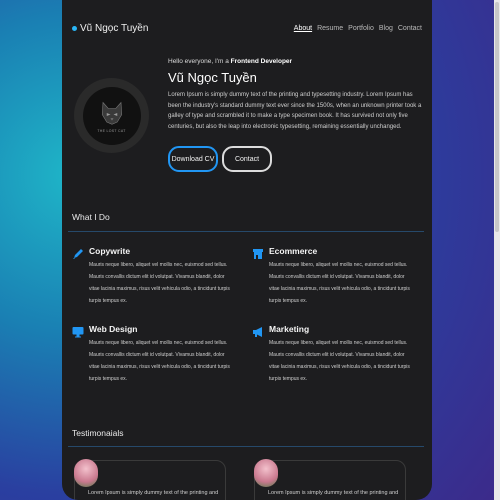 The height and width of the screenshot is (500, 500). I want to click on section-title-what-i-do: What I Do, so click(91, 217).